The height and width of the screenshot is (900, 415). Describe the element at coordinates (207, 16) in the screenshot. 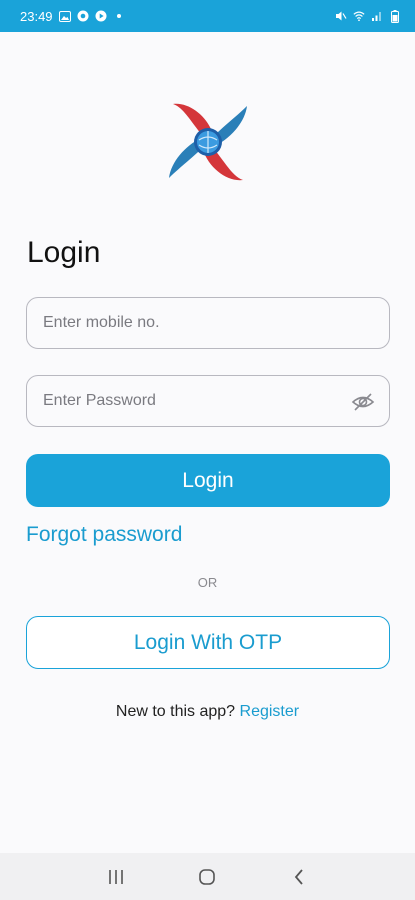

I see `status-bar: 23:49` at that location.